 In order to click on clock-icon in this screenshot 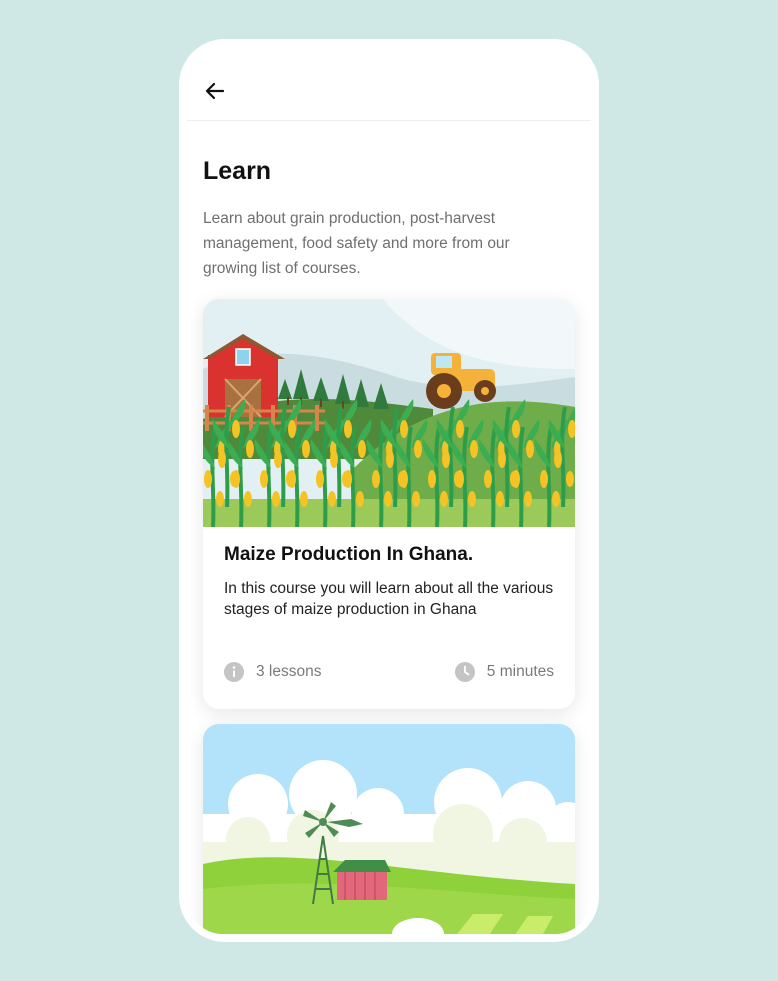, I will do `click(464, 672)`.